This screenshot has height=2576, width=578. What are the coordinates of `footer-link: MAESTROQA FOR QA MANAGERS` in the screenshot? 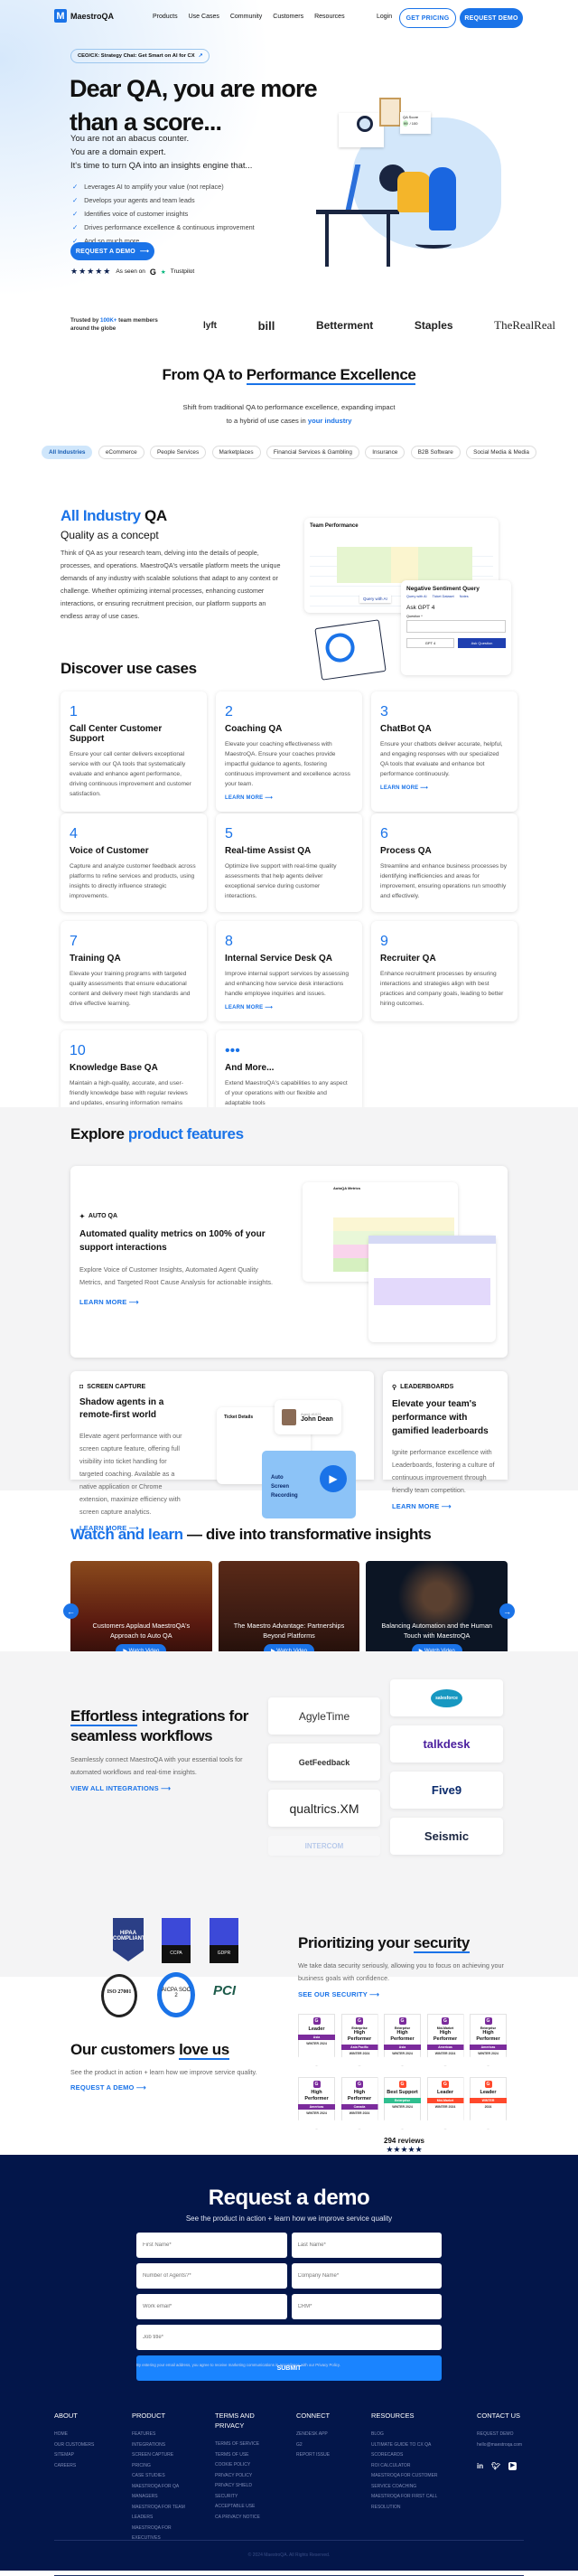 It's located at (159, 2493).